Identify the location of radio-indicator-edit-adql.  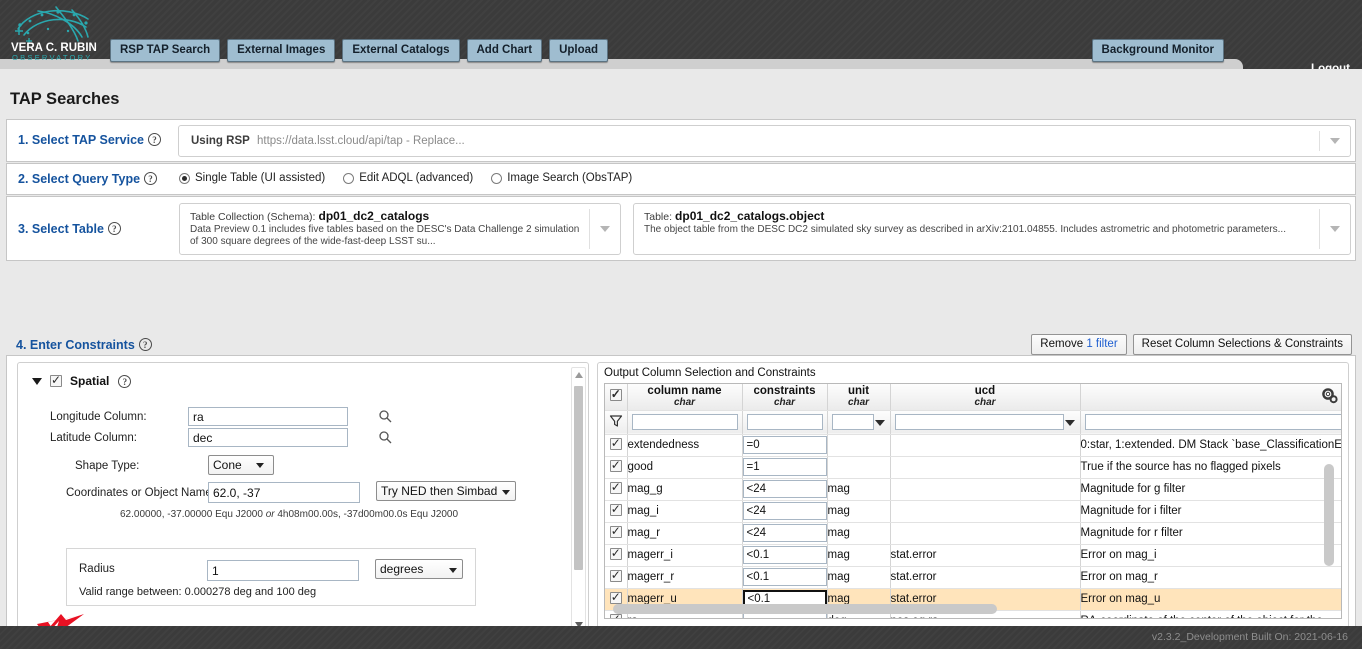
(349, 178).